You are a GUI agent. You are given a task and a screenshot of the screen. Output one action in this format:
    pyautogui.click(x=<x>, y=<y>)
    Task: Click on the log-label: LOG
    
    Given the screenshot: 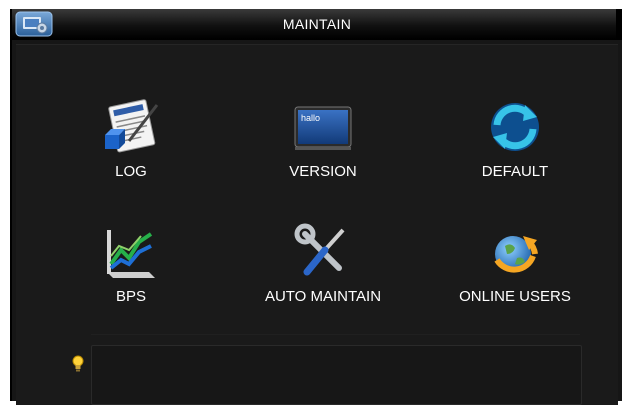 What is the action you would take?
    pyautogui.click(x=131, y=171)
    